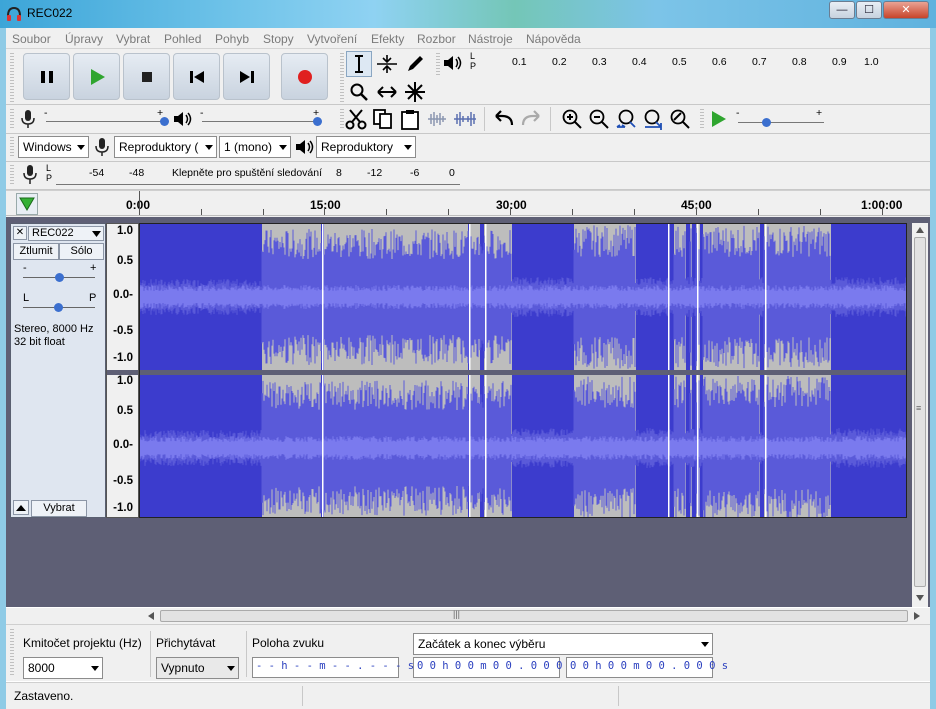  What do you see at coordinates (146, 76) in the screenshot?
I see `stop-button` at bounding box center [146, 76].